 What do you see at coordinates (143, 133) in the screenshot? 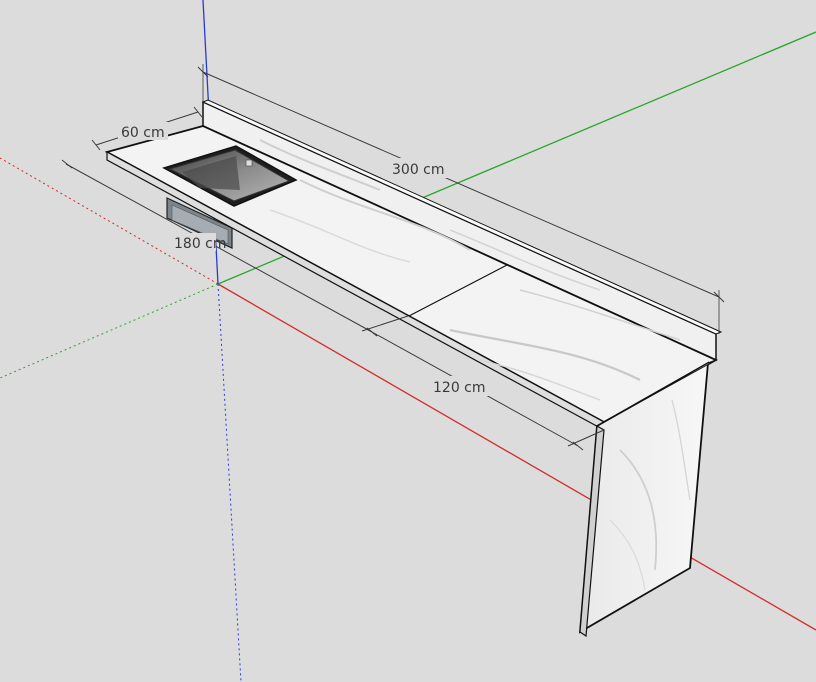
I see `dimension-60-label: 60 cm` at bounding box center [143, 133].